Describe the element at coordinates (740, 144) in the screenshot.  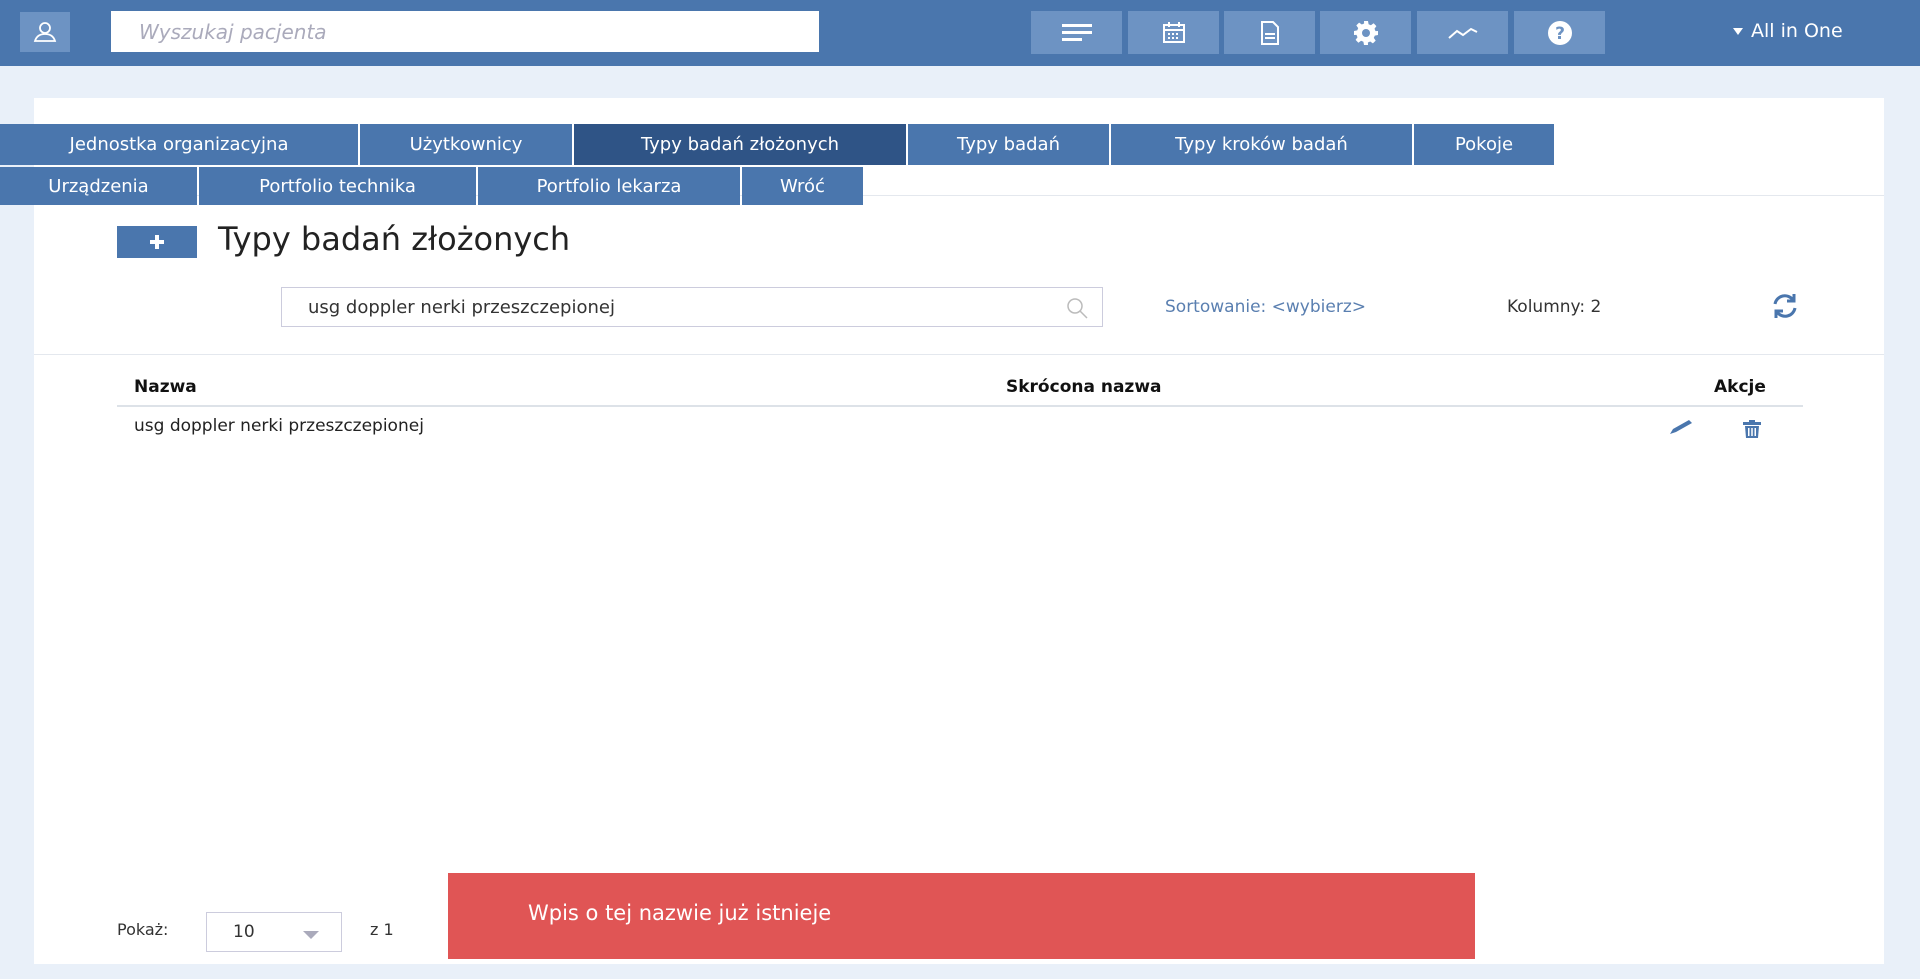
I see `tab-complex-exam-types: Typy badań złożonych` at that location.